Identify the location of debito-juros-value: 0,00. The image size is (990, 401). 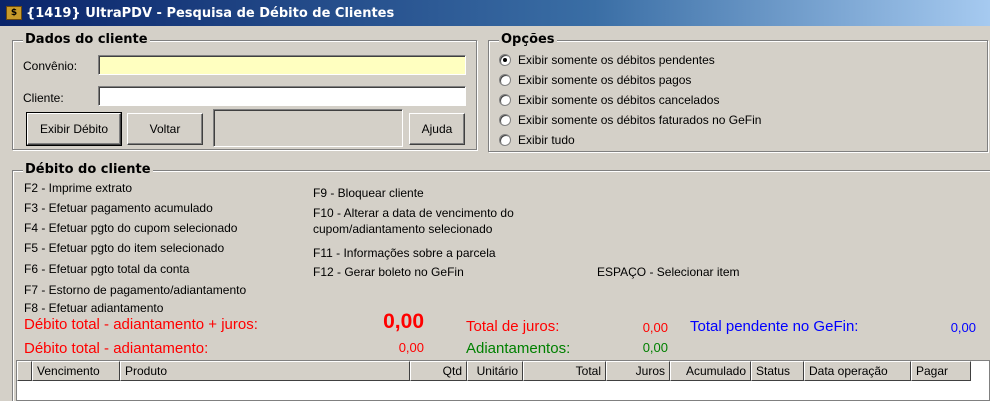
(403, 321).